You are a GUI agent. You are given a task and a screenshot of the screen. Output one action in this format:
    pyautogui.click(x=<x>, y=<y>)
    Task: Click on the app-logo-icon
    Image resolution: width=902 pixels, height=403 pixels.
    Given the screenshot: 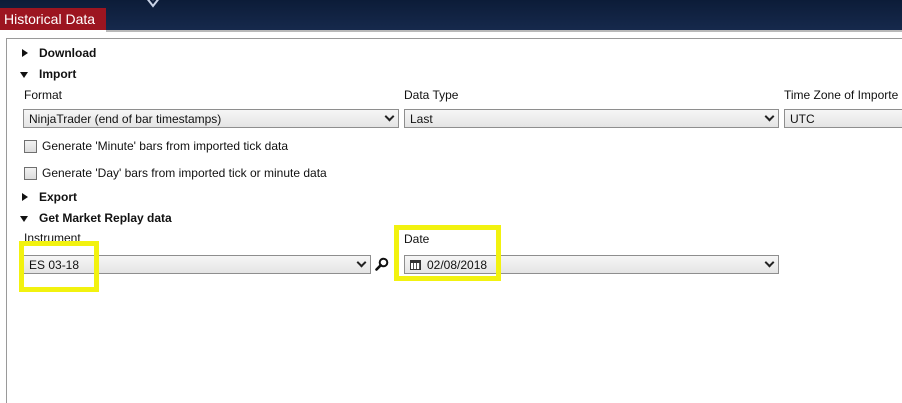 What is the action you would take?
    pyautogui.click(x=153, y=4)
    